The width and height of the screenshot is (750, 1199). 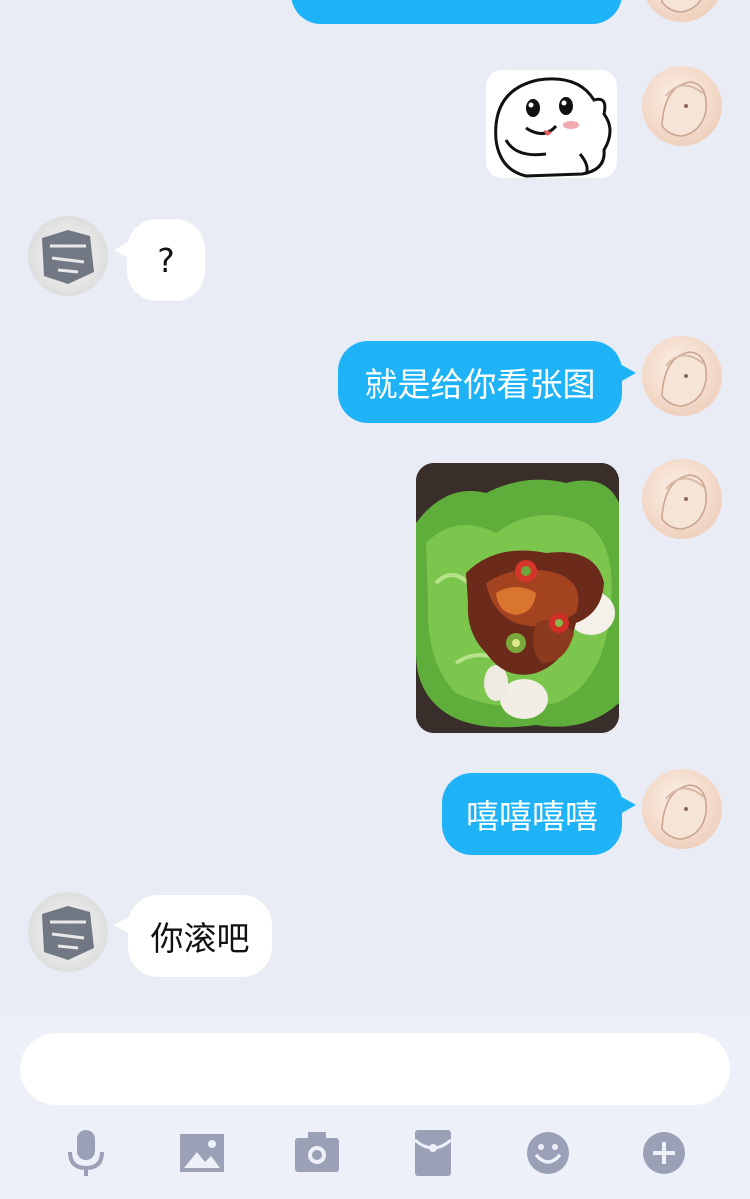 I want to click on microphone-button, so click(x=86, y=1153).